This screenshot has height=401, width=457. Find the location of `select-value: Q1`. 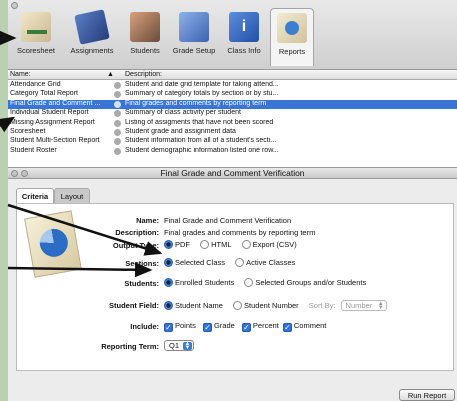

select-value: Q1 is located at coordinates (174, 345).